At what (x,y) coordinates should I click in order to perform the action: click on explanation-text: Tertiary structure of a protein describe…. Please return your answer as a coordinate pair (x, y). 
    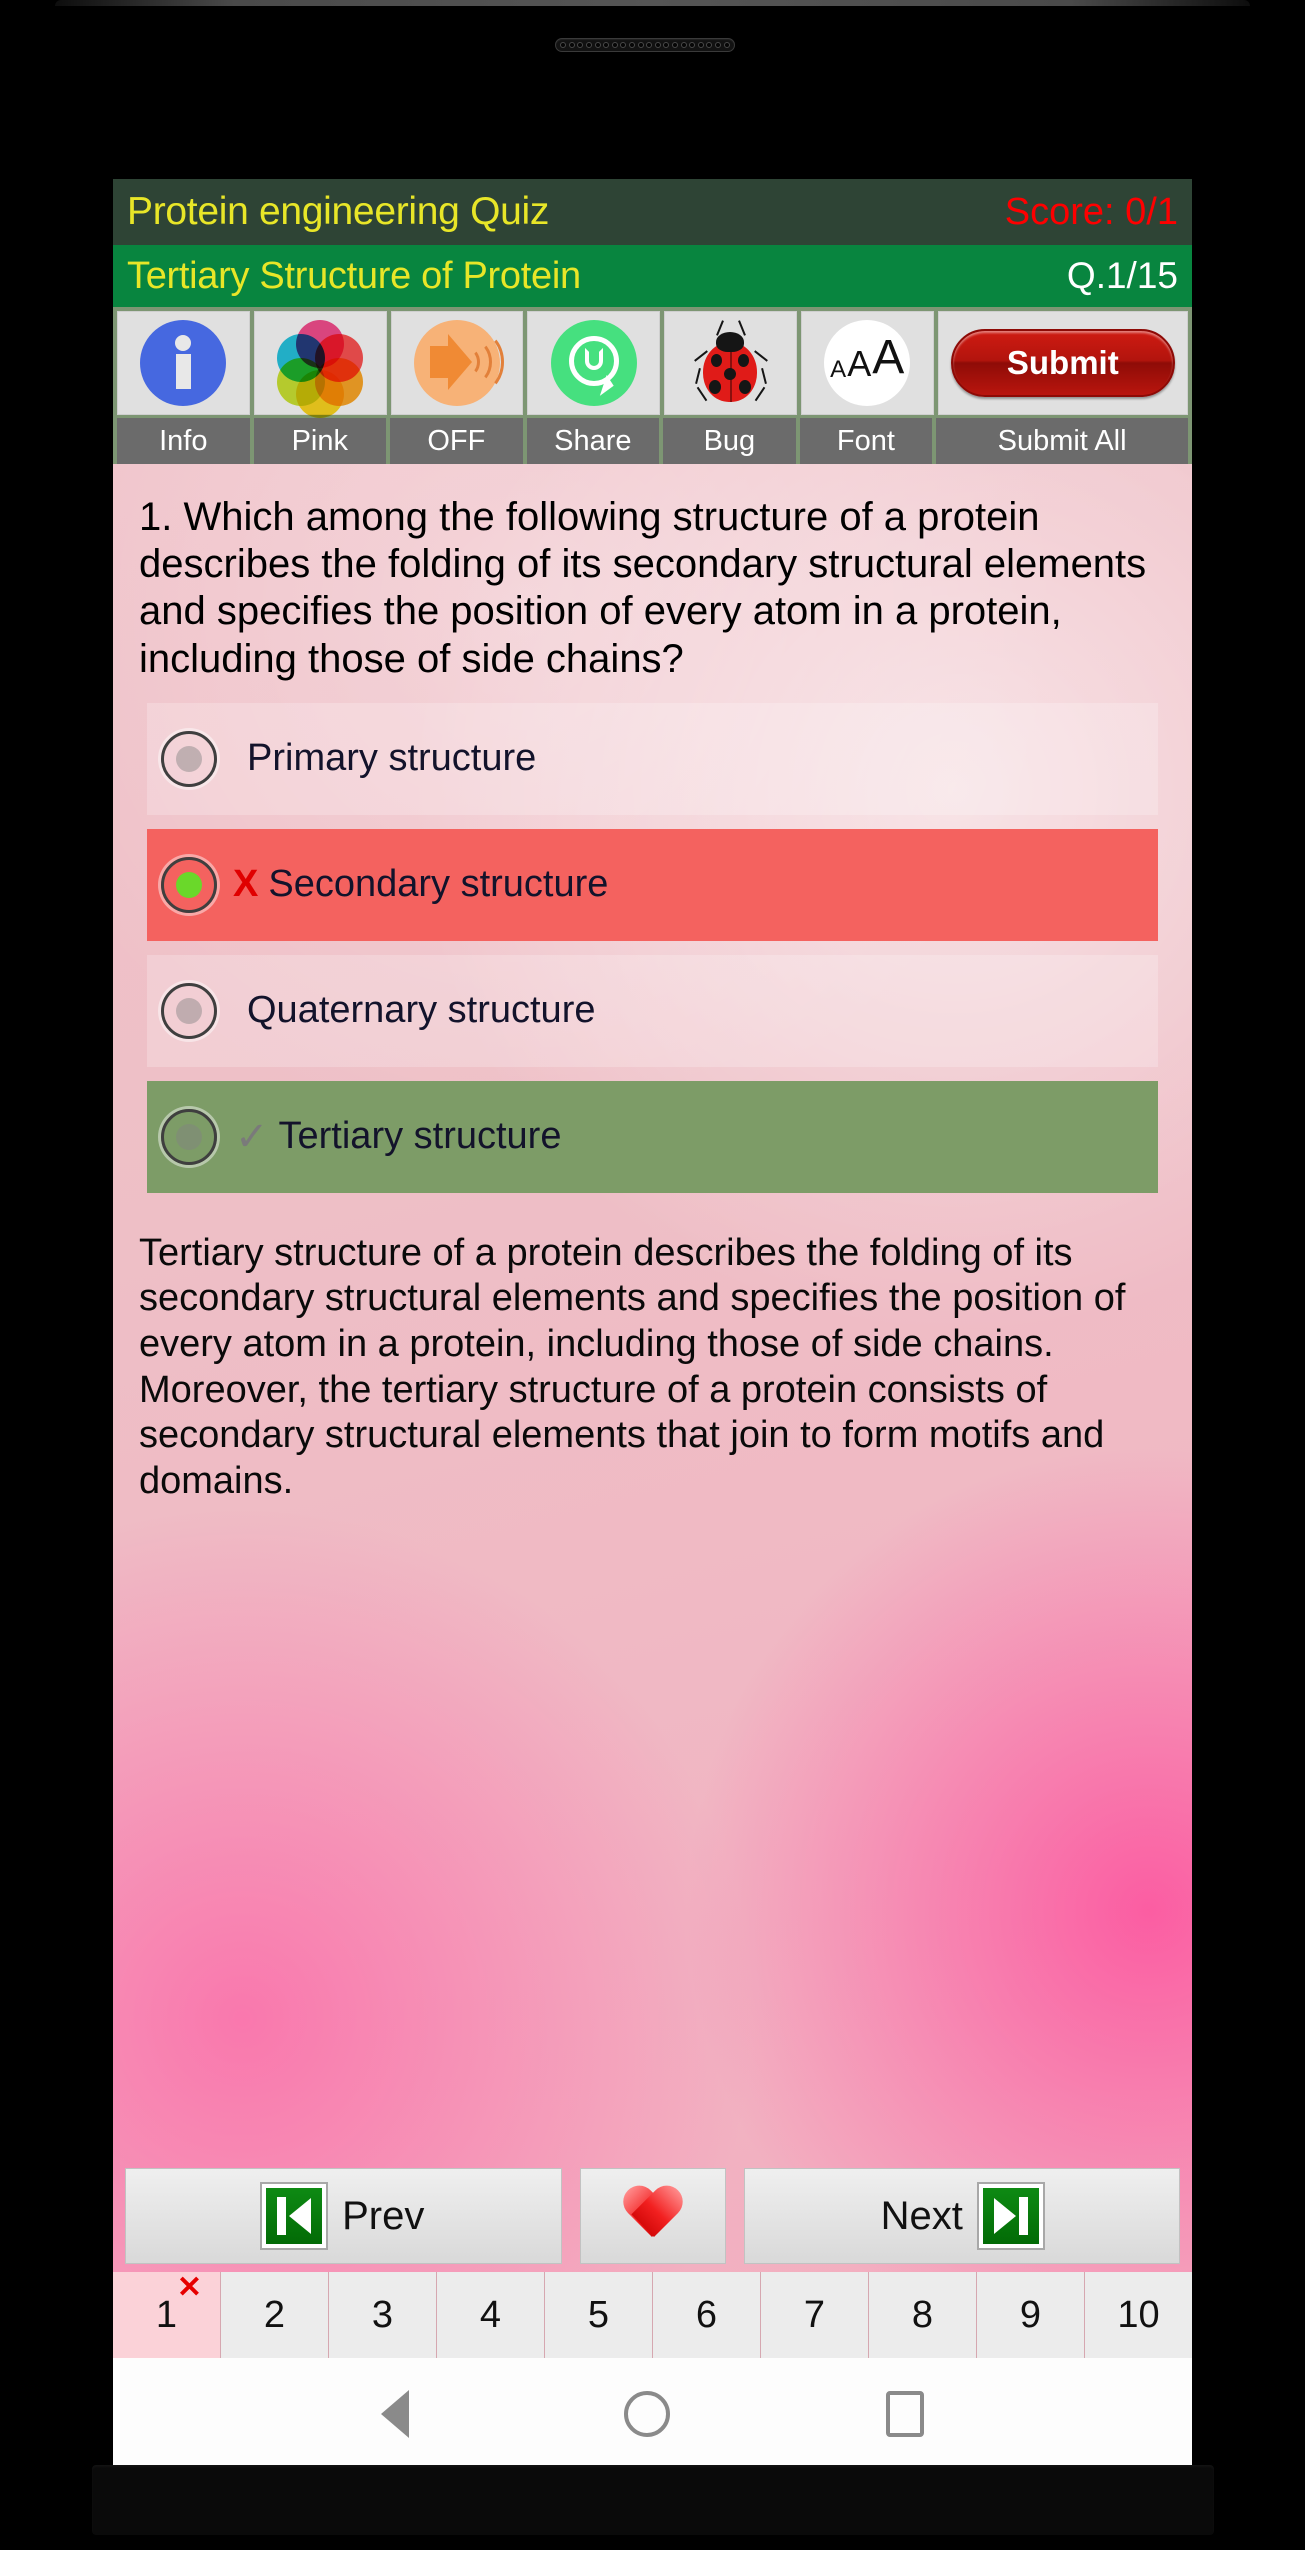
    Looking at the image, I should click on (632, 1366).